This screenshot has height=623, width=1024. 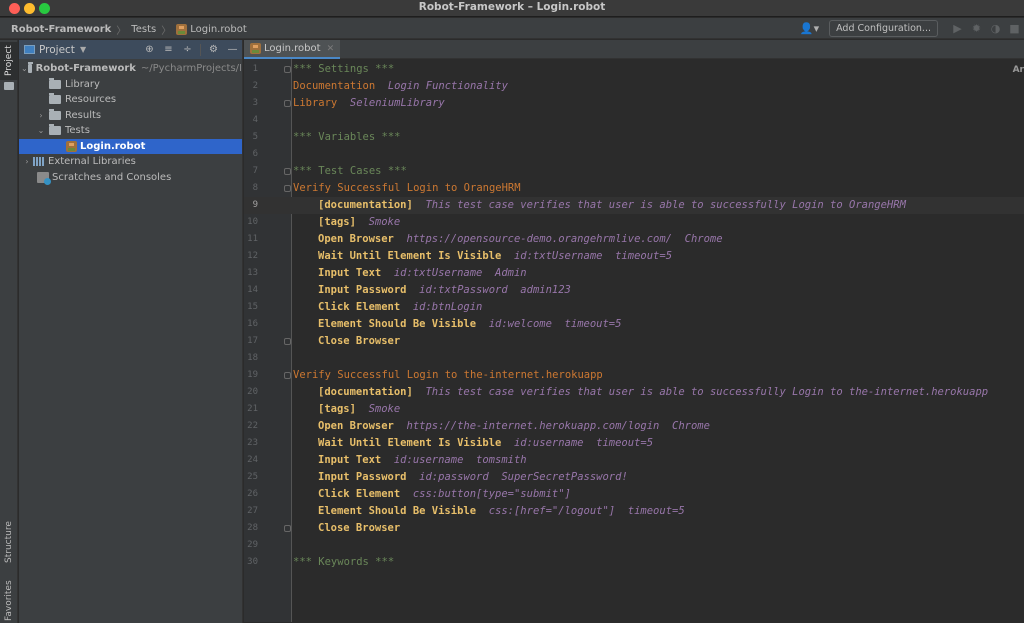 I want to click on code-line: 5 *** Variables ***, so click(x=634, y=137).